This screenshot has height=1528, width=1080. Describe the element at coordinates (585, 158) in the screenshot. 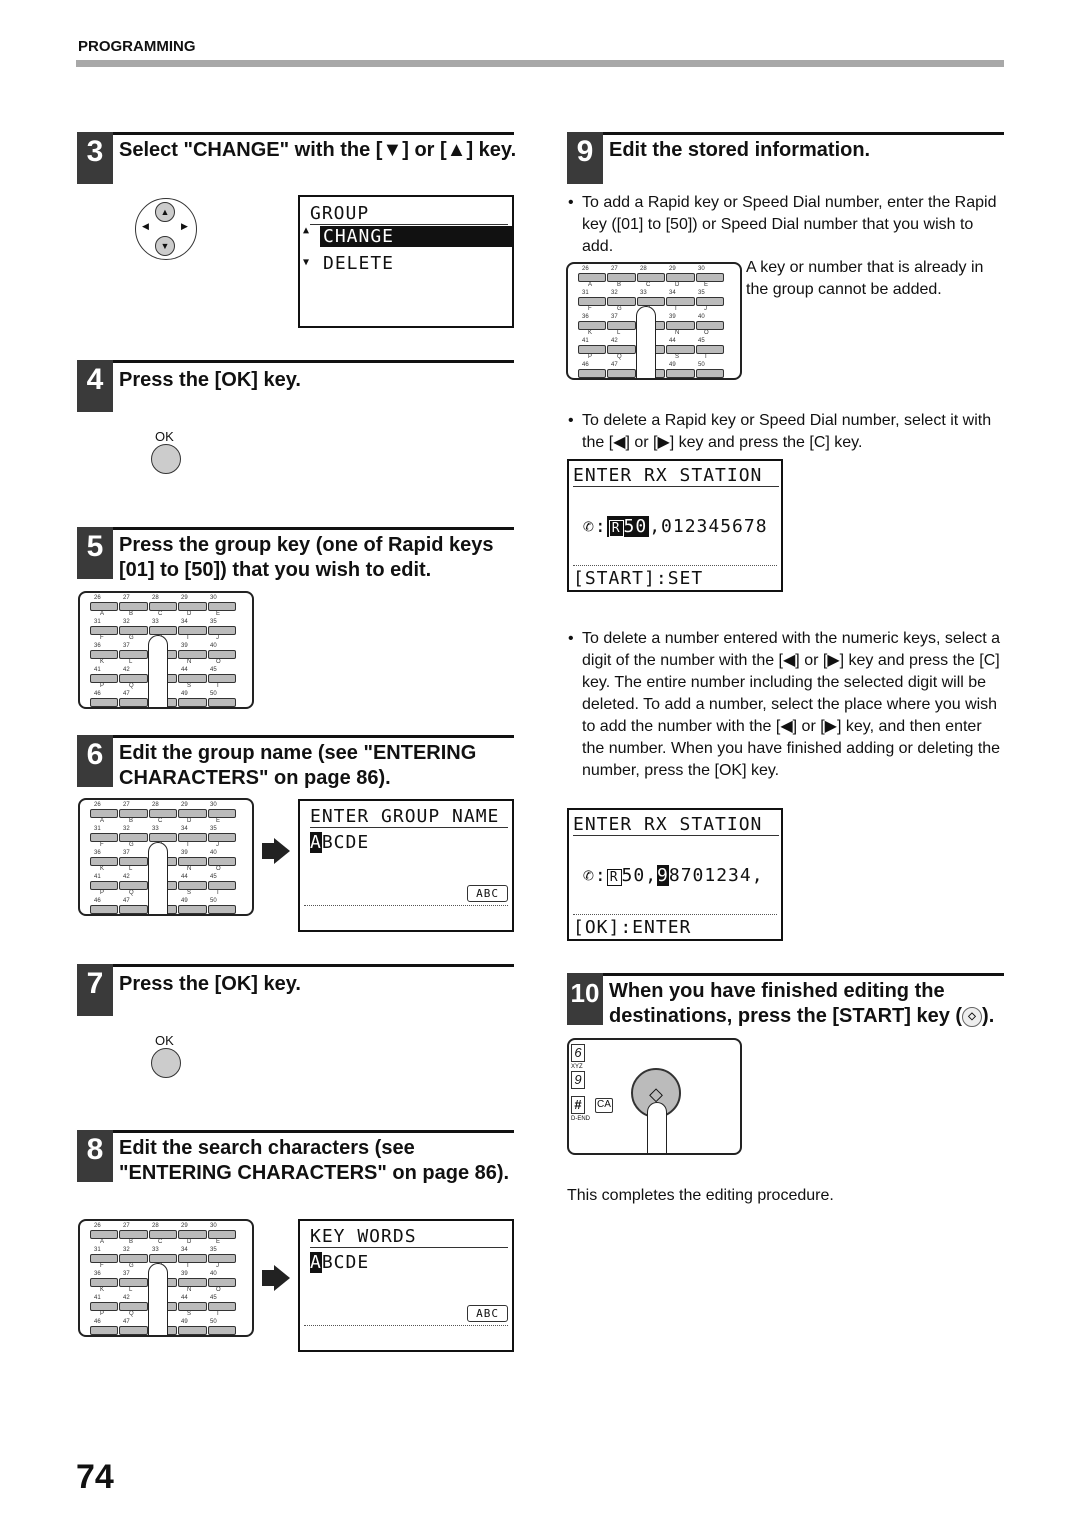

I see `step-number: 9` at that location.